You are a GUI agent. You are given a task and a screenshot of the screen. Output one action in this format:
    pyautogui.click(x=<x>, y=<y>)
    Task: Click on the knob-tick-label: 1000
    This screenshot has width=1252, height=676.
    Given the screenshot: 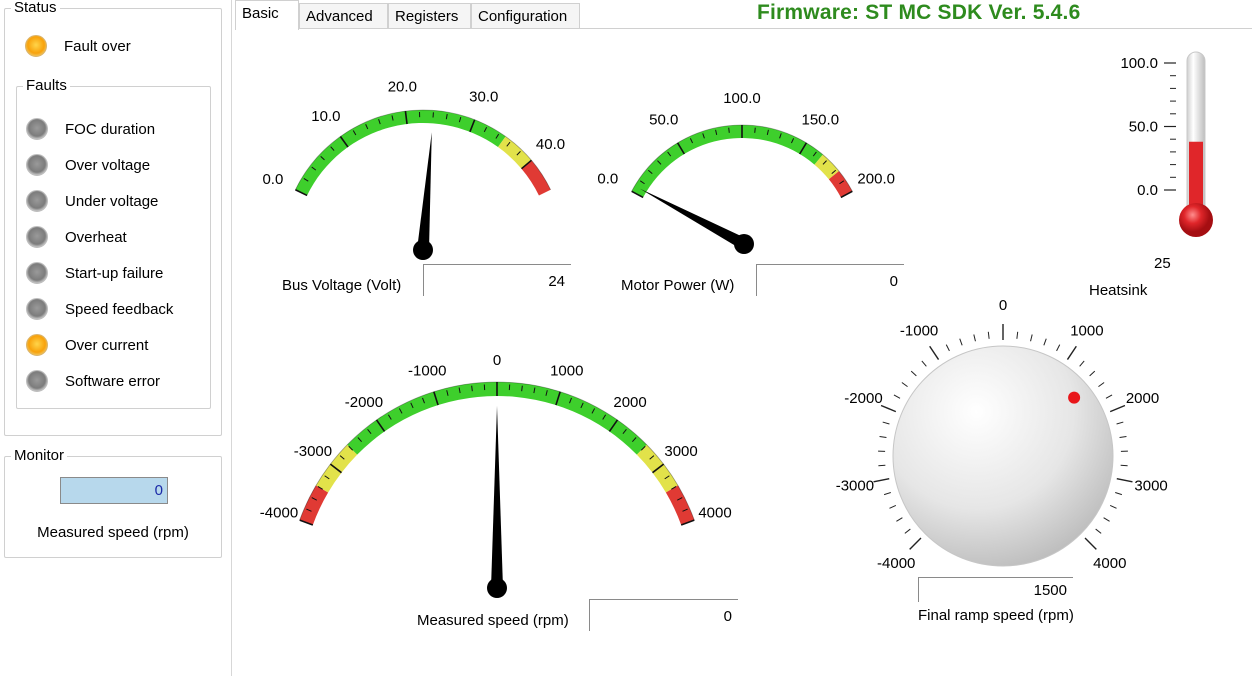 What is the action you would take?
    pyautogui.click(x=1086, y=330)
    